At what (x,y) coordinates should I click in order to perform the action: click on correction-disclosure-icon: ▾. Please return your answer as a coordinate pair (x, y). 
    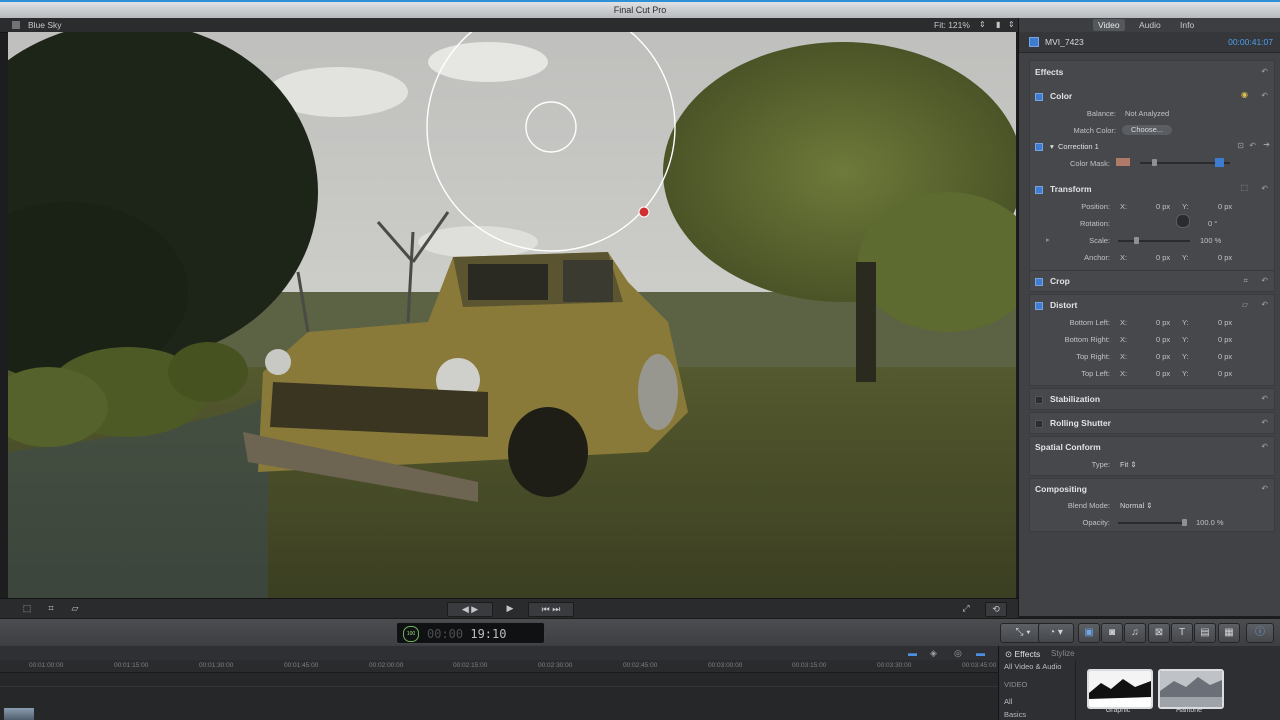
    Looking at the image, I should click on (1052, 146).